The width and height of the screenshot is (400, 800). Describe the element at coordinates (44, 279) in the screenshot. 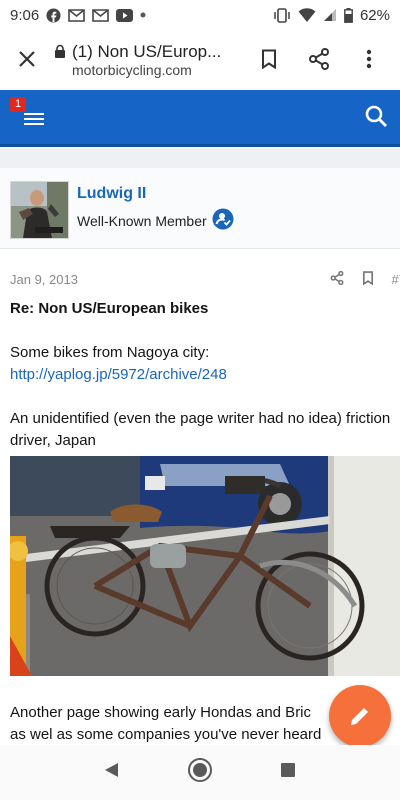

I see `post-date: Jan 9, 2013` at that location.